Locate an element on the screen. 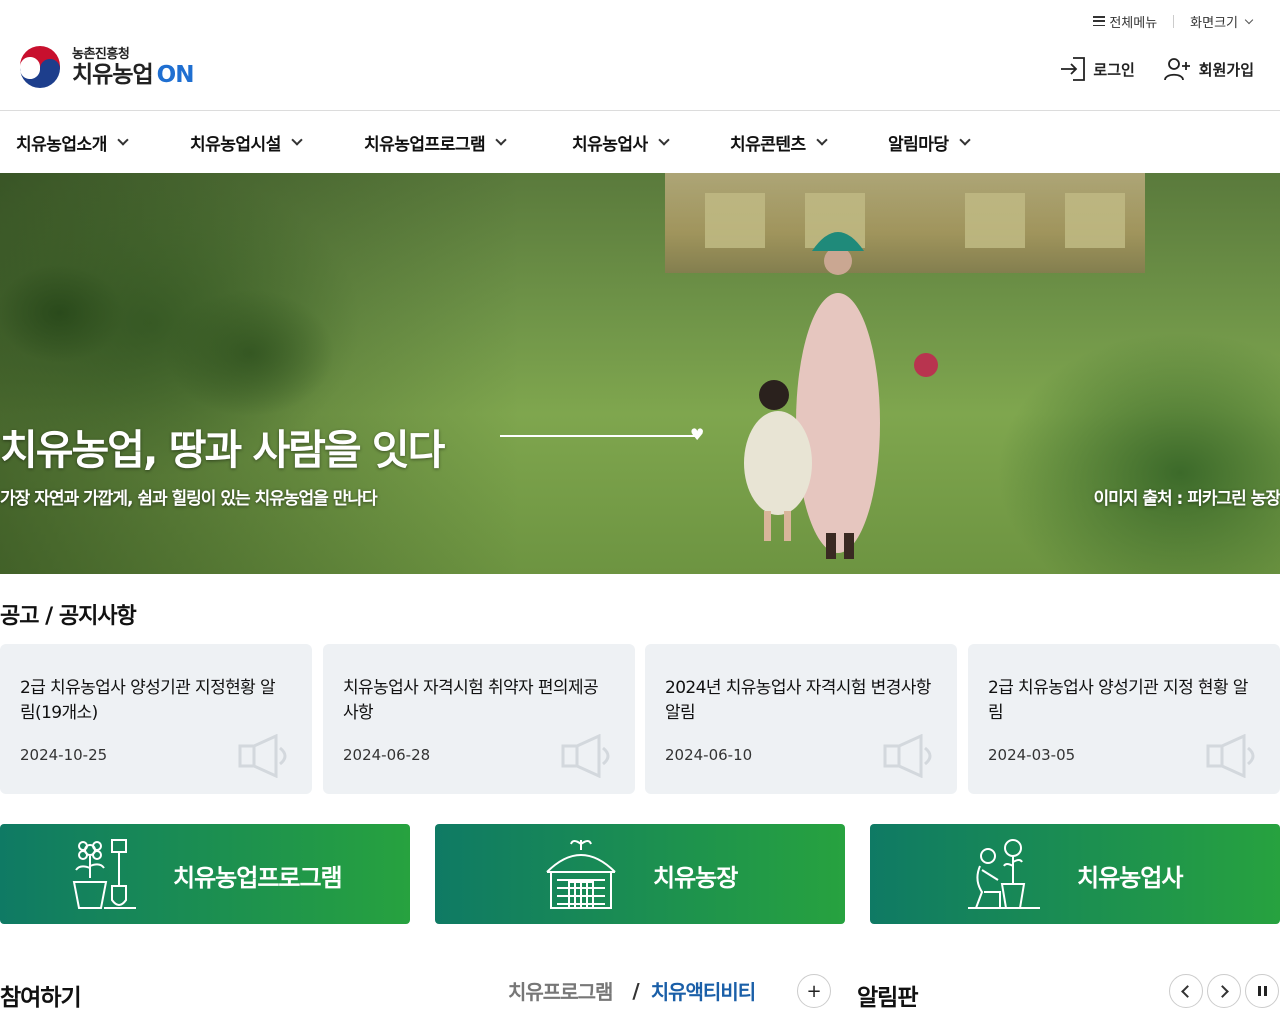  hero-line is located at coordinates (598, 436).